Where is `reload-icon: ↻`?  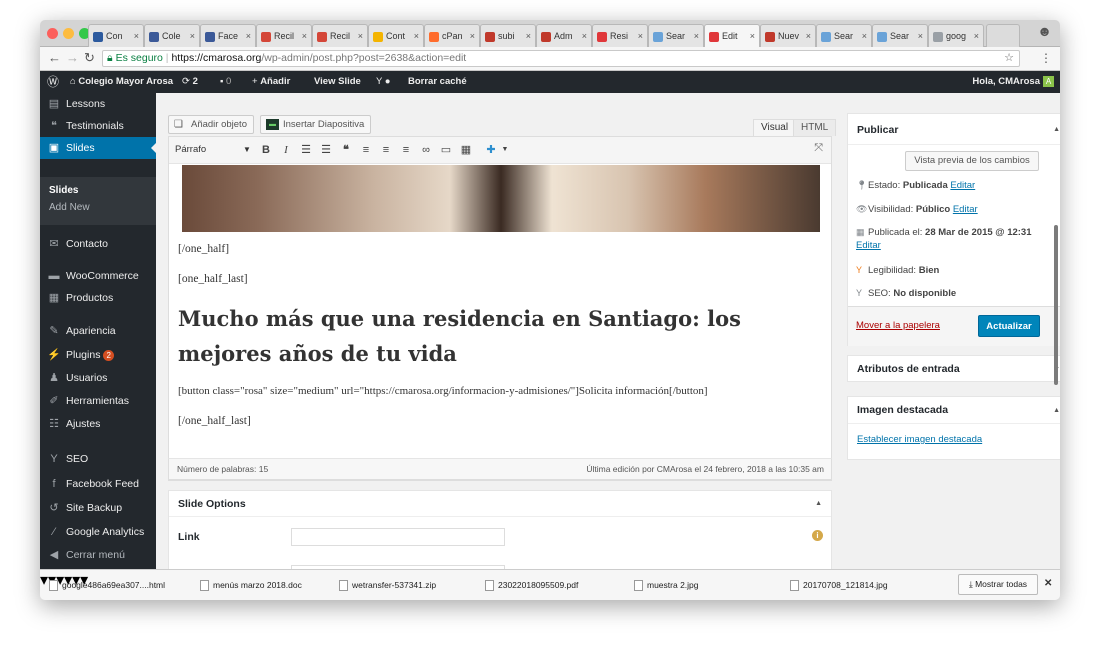 reload-icon: ↻ is located at coordinates (89, 58).